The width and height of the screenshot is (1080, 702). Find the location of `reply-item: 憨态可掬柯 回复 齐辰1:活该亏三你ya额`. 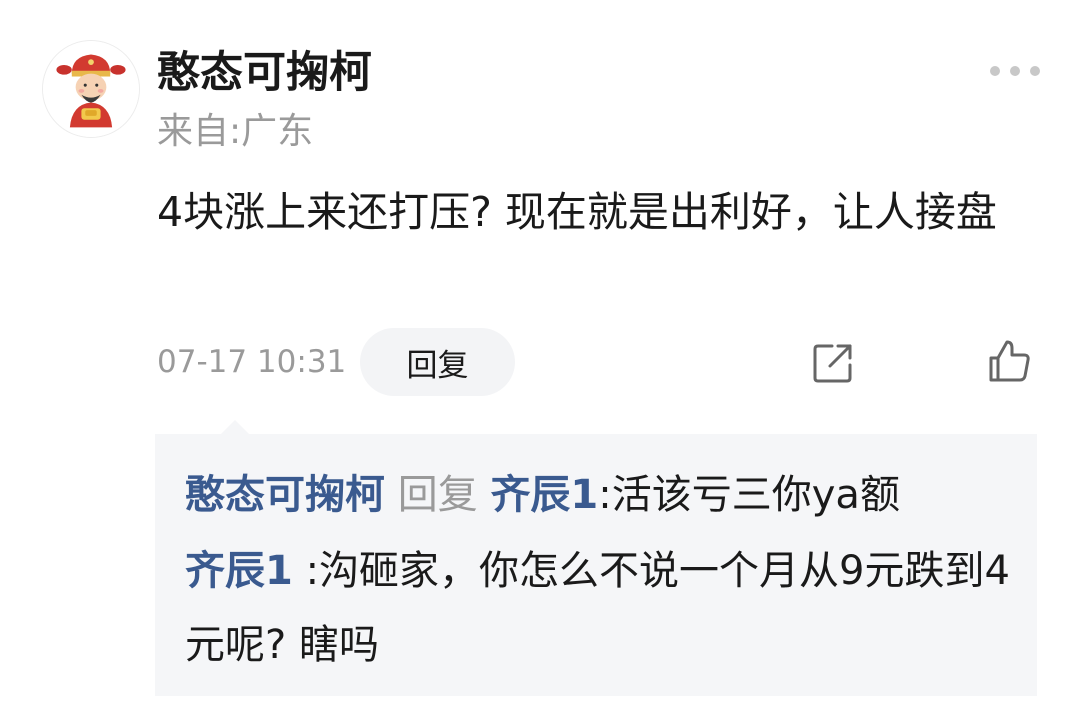

reply-item: 憨态可掬柯 回复 齐辰1:活该亏三你ya额 is located at coordinates (605, 495).